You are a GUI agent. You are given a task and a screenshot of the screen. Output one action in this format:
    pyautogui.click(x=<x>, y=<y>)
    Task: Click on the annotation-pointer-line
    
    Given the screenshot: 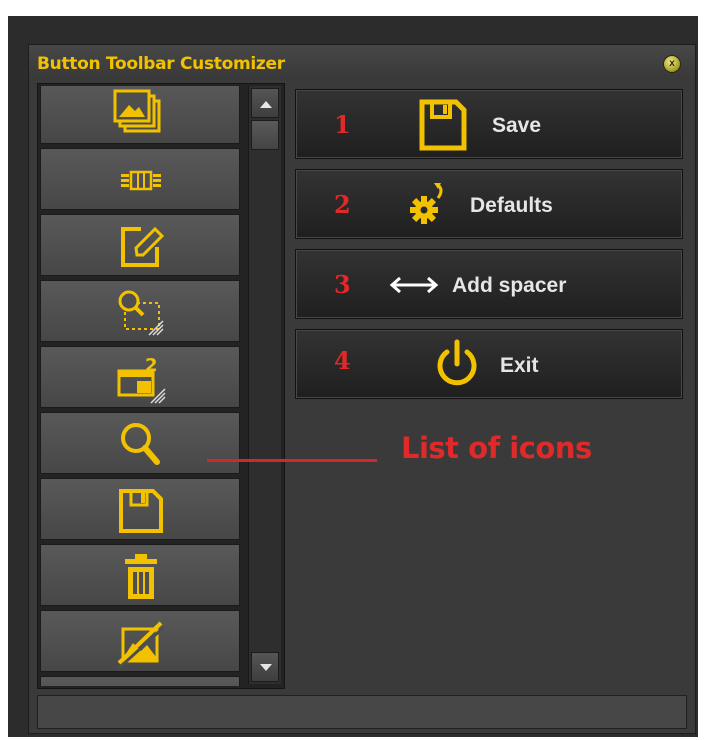 What is the action you would take?
    pyautogui.click(x=292, y=460)
    